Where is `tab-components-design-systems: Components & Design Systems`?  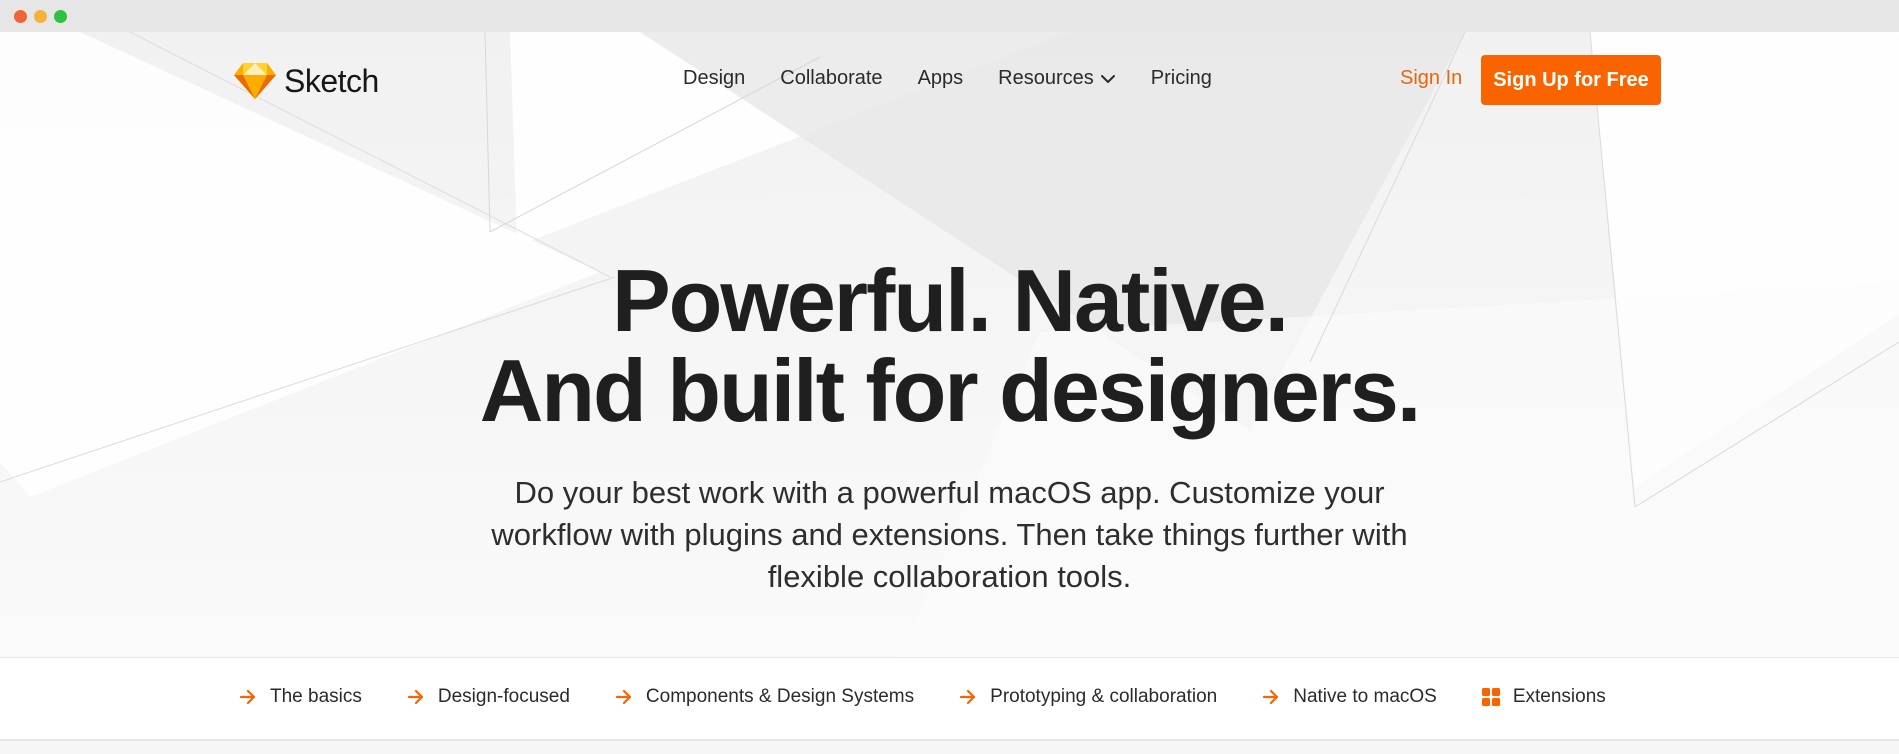 tab-components-design-systems: Components & Design Systems is located at coordinates (764, 697).